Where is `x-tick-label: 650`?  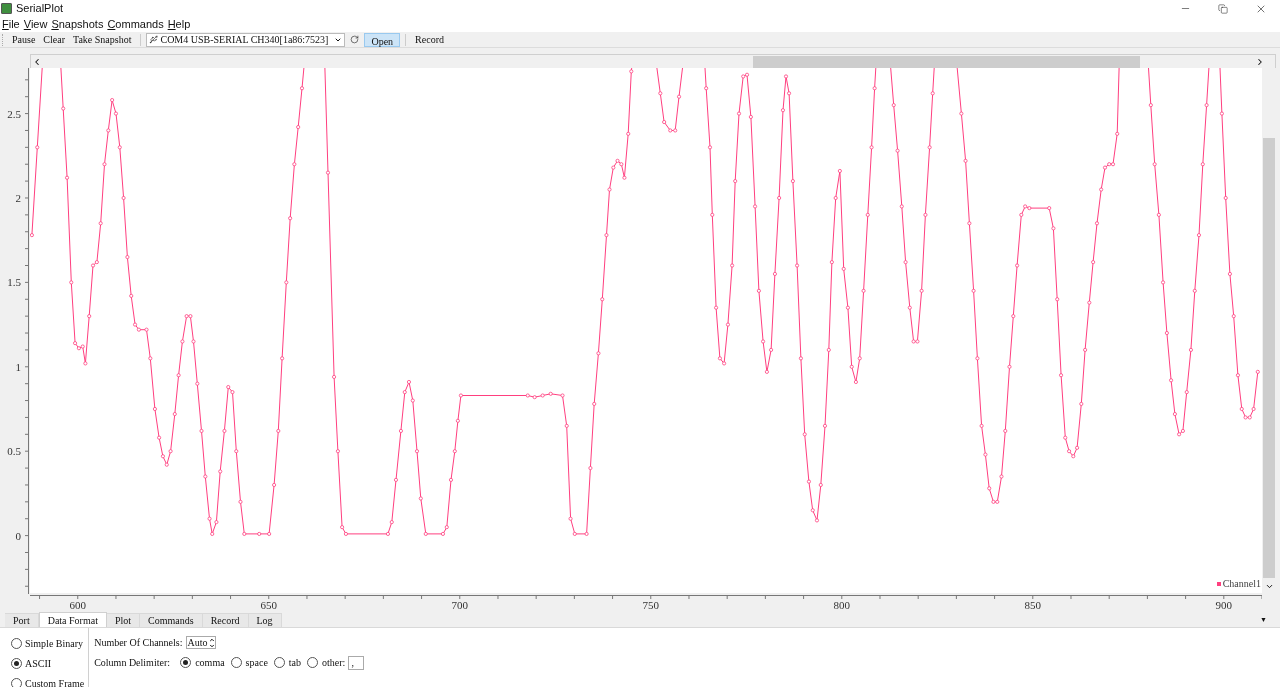
x-tick-label: 650 is located at coordinates (268, 605).